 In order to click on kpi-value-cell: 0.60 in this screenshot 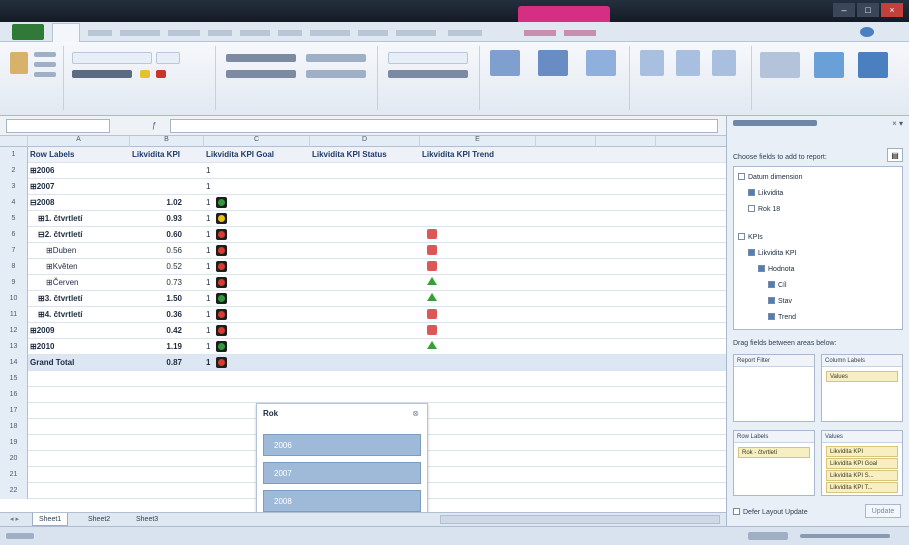, I will do `click(157, 235)`.